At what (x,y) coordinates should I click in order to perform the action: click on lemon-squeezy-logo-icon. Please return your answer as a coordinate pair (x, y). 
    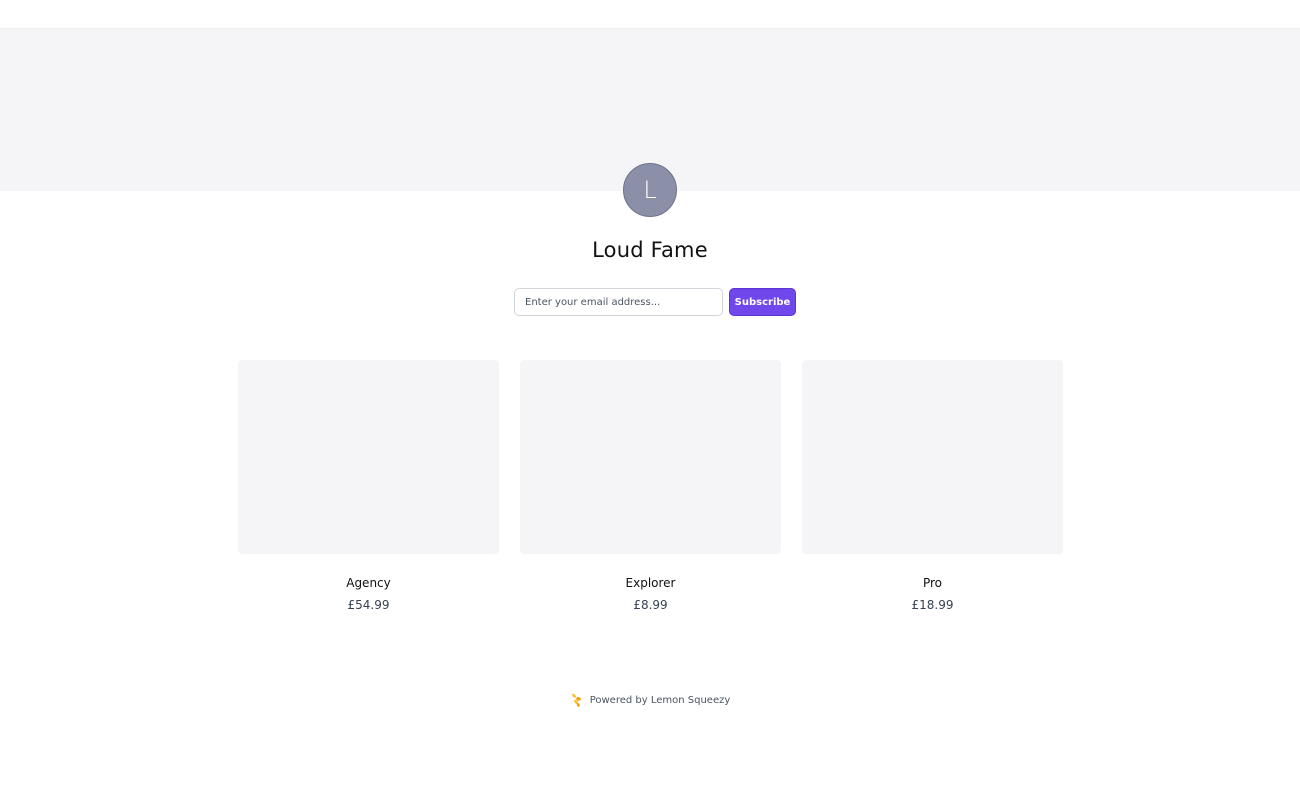
    Looking at the image, I should click on (577, 700).